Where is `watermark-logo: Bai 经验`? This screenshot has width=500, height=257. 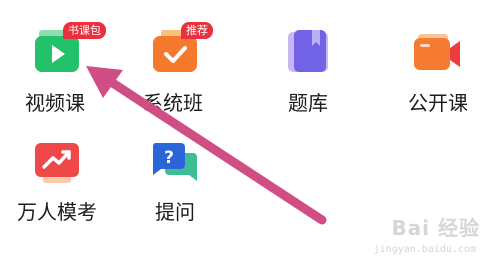
watermark-logo: Bai 经验 is located at coordinates (435, 228).